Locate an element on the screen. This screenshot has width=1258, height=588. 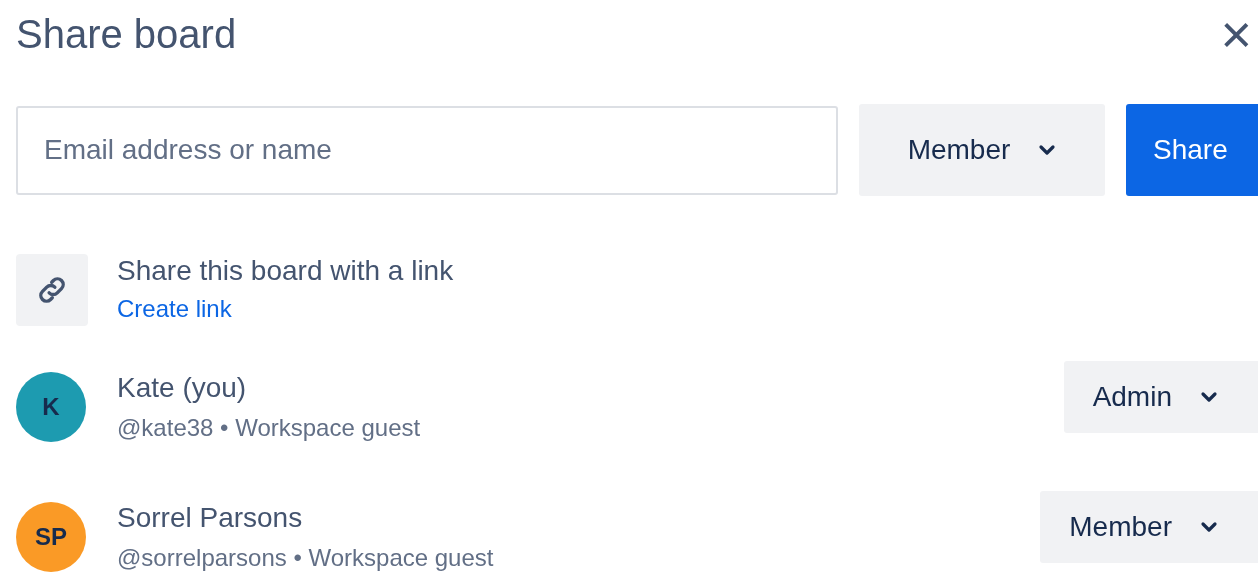
email-input-field: Email address or name is located at coordinates (427, 150).